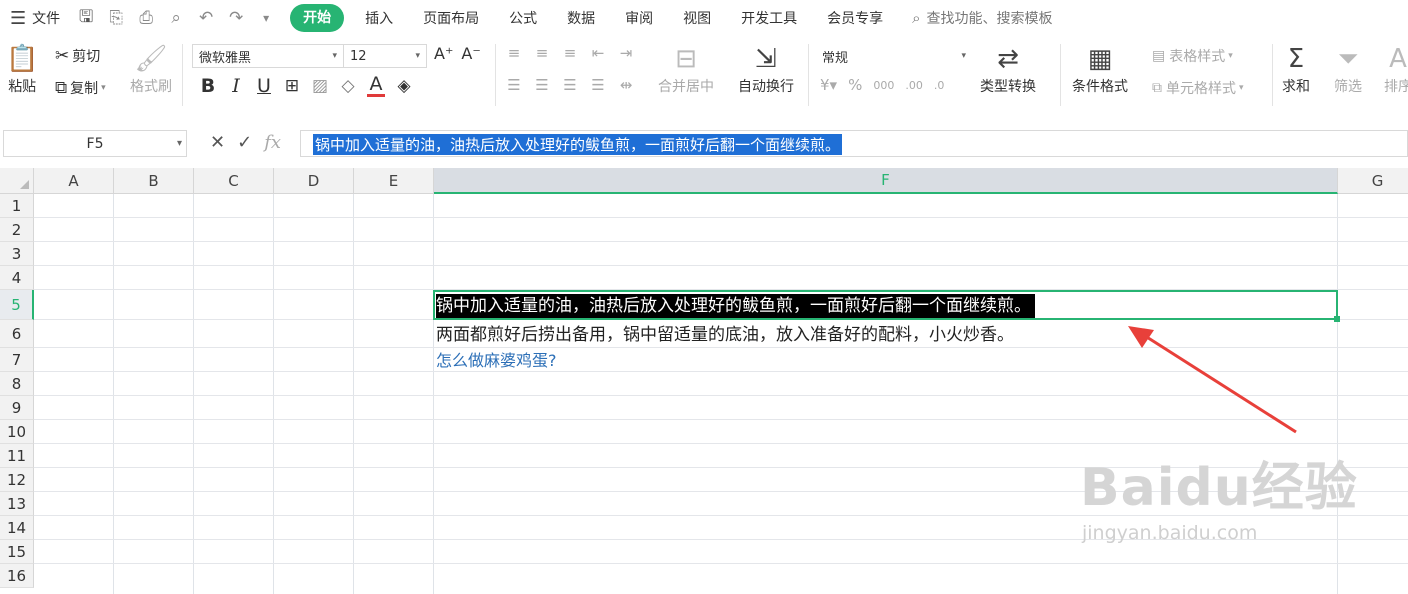  Describe the element at coordinates (1008, 59) in the screenshot. I see `convert-icon: ⇄` at that location.